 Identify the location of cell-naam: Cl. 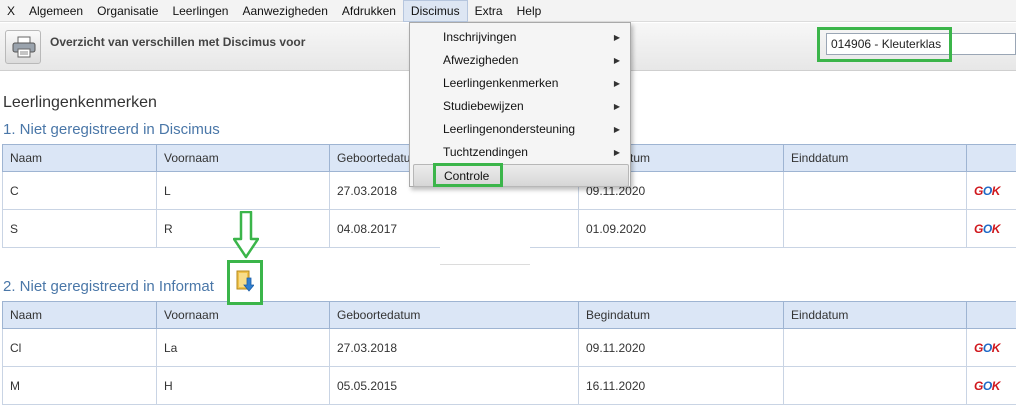
(79, 347).